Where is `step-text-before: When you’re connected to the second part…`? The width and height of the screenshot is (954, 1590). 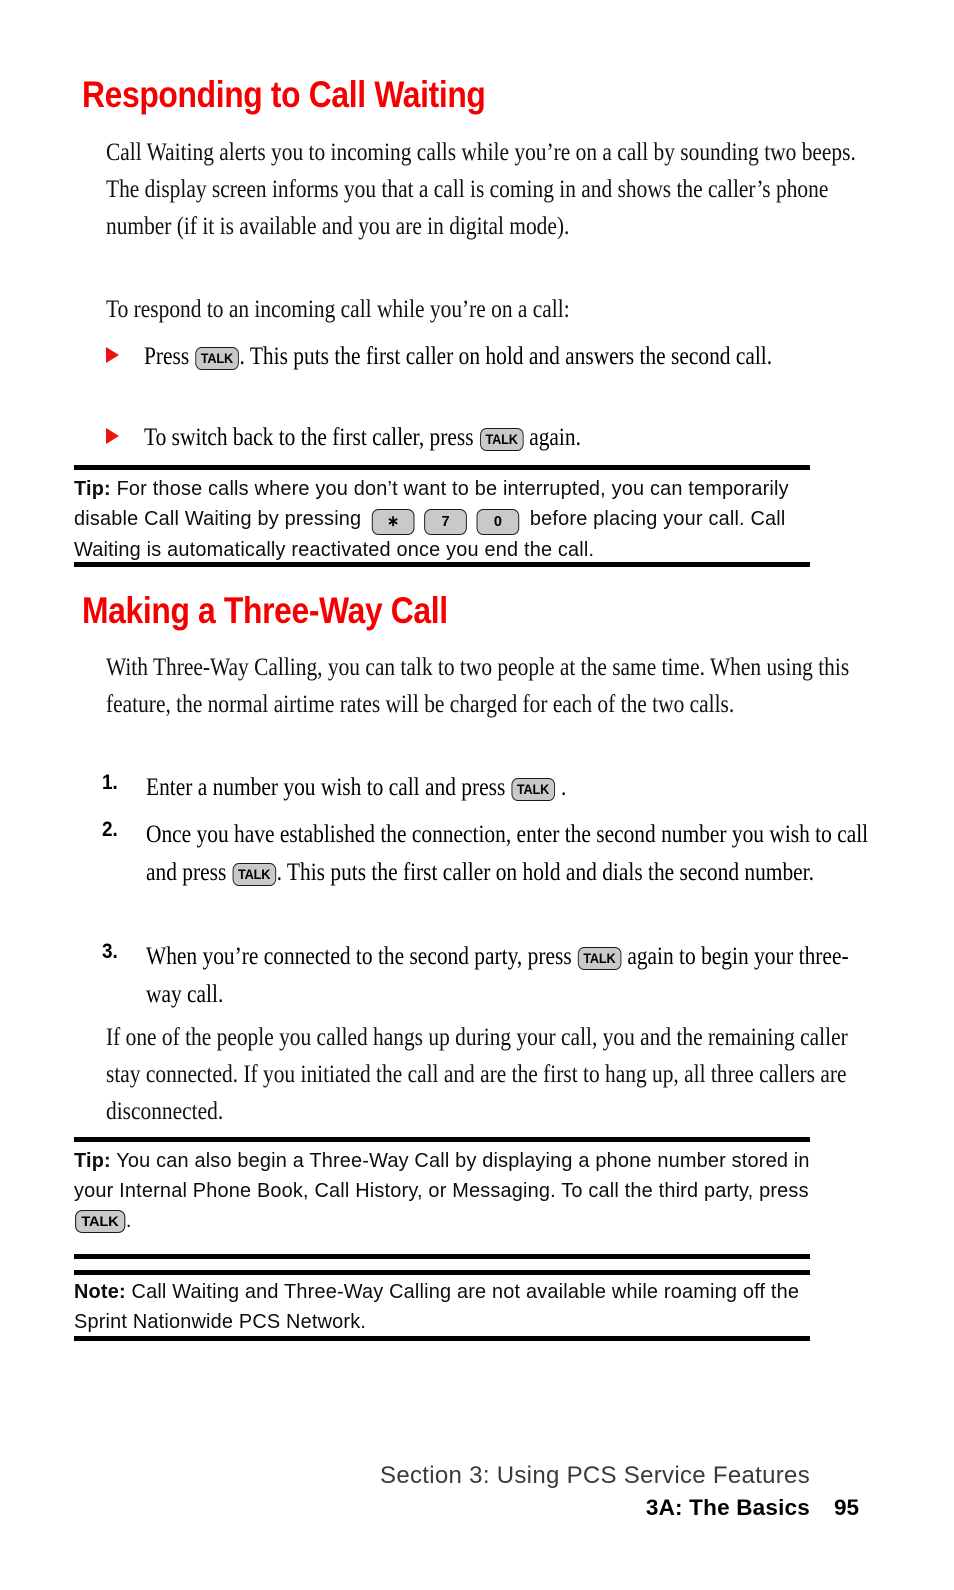
step-text-before: When you’re connected to the second part… is located at coordinates (359, 955).